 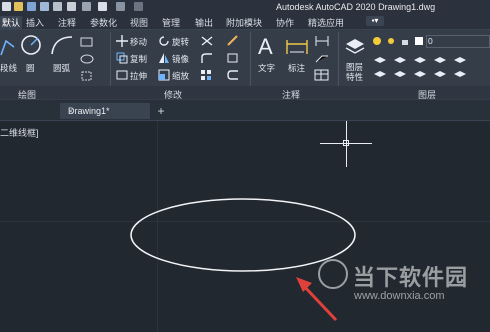 What do you see at coordinates (243, 235) in the screenshot?
I see `drawn-ellipse` at bounding box center [243, 235].